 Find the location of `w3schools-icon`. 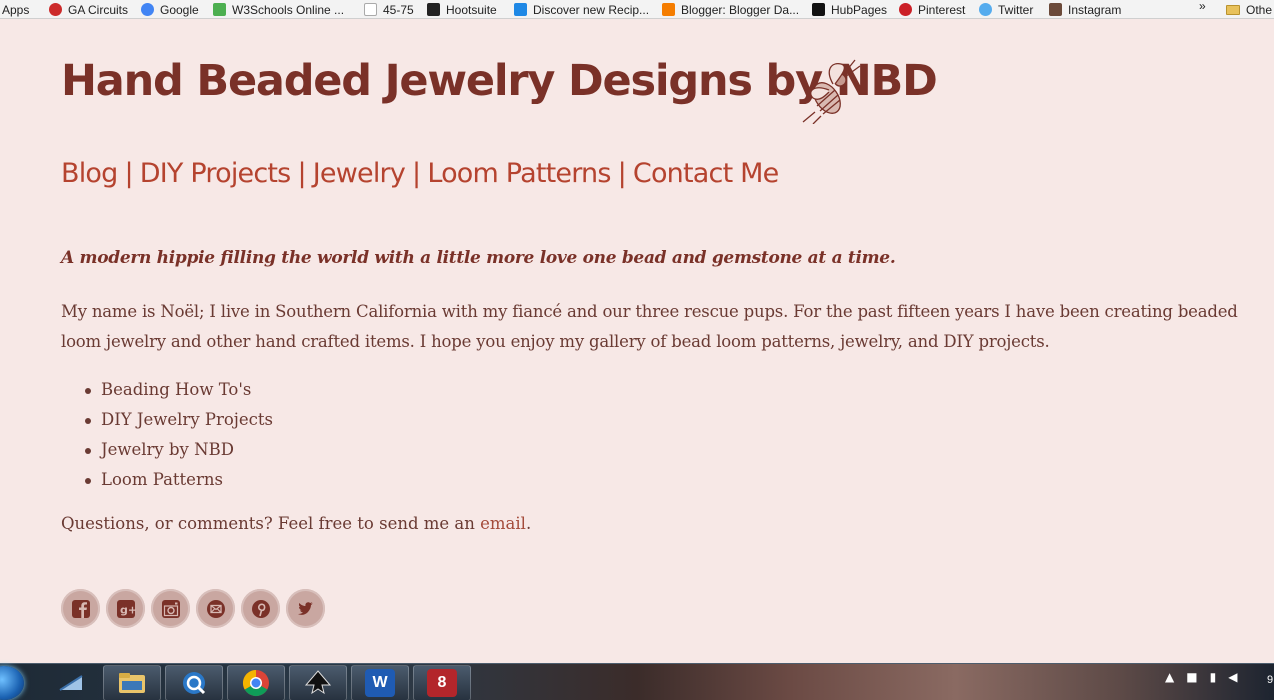

w3schools-icon is located at coordinates (219, 9).